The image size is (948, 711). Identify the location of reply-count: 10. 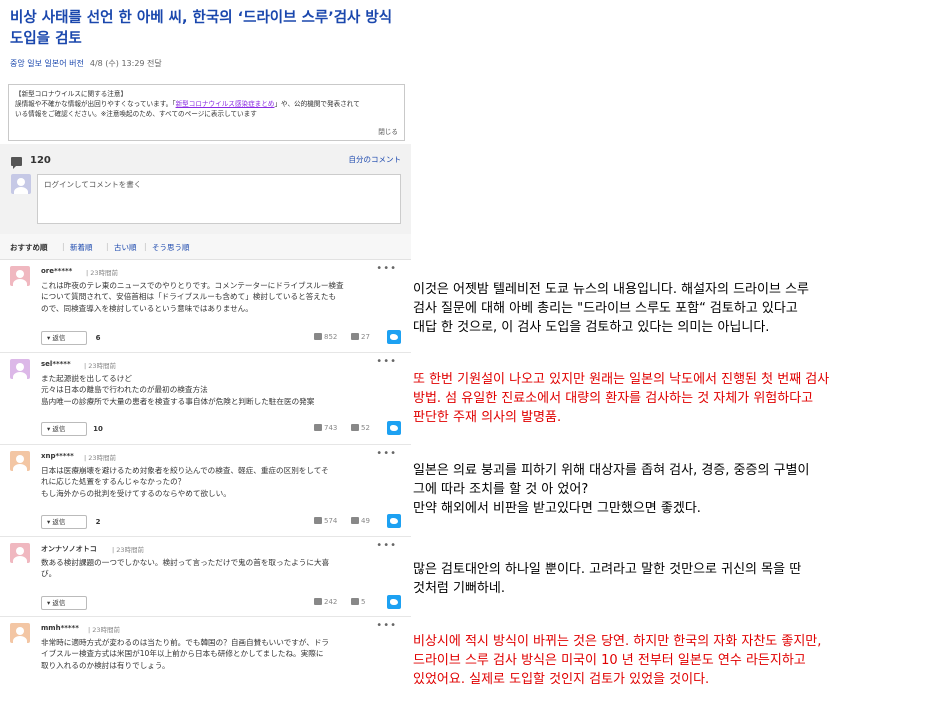
(98, 429).